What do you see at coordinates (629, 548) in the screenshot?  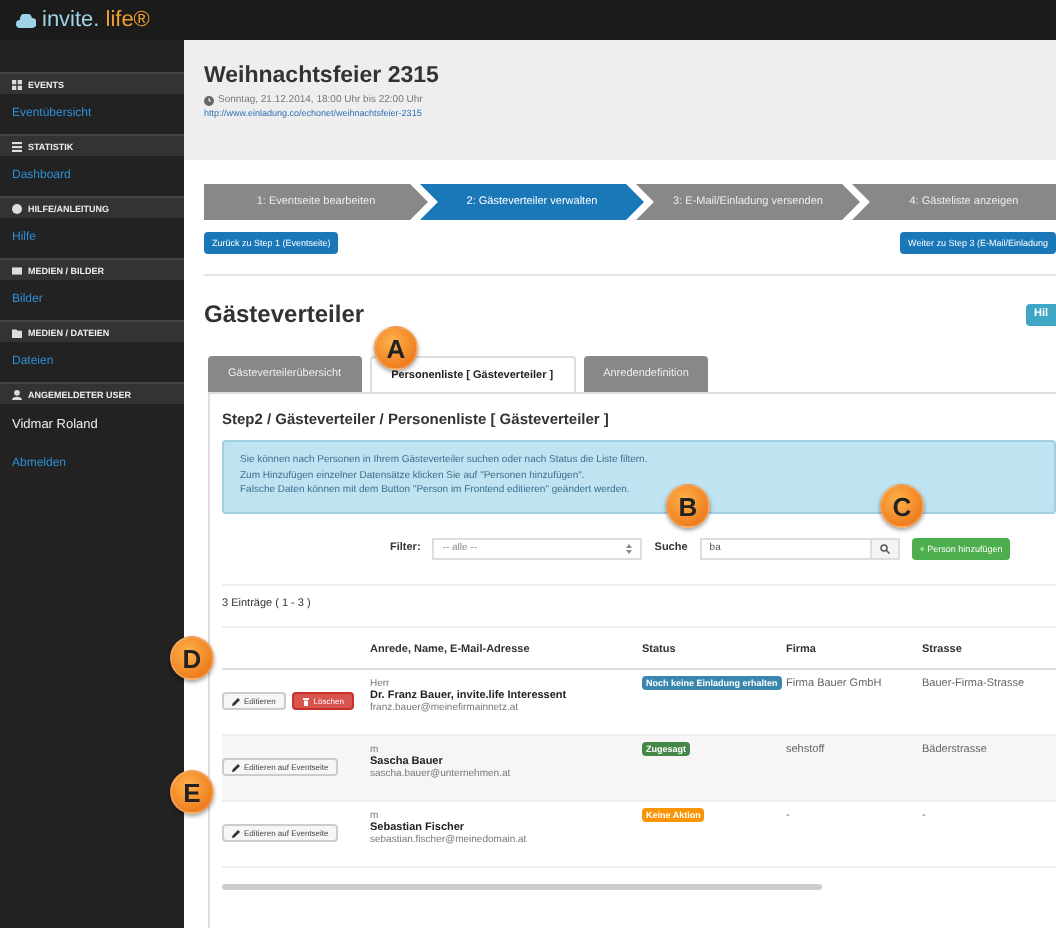 I see `caret-icon` at bounding box center [629, 548].